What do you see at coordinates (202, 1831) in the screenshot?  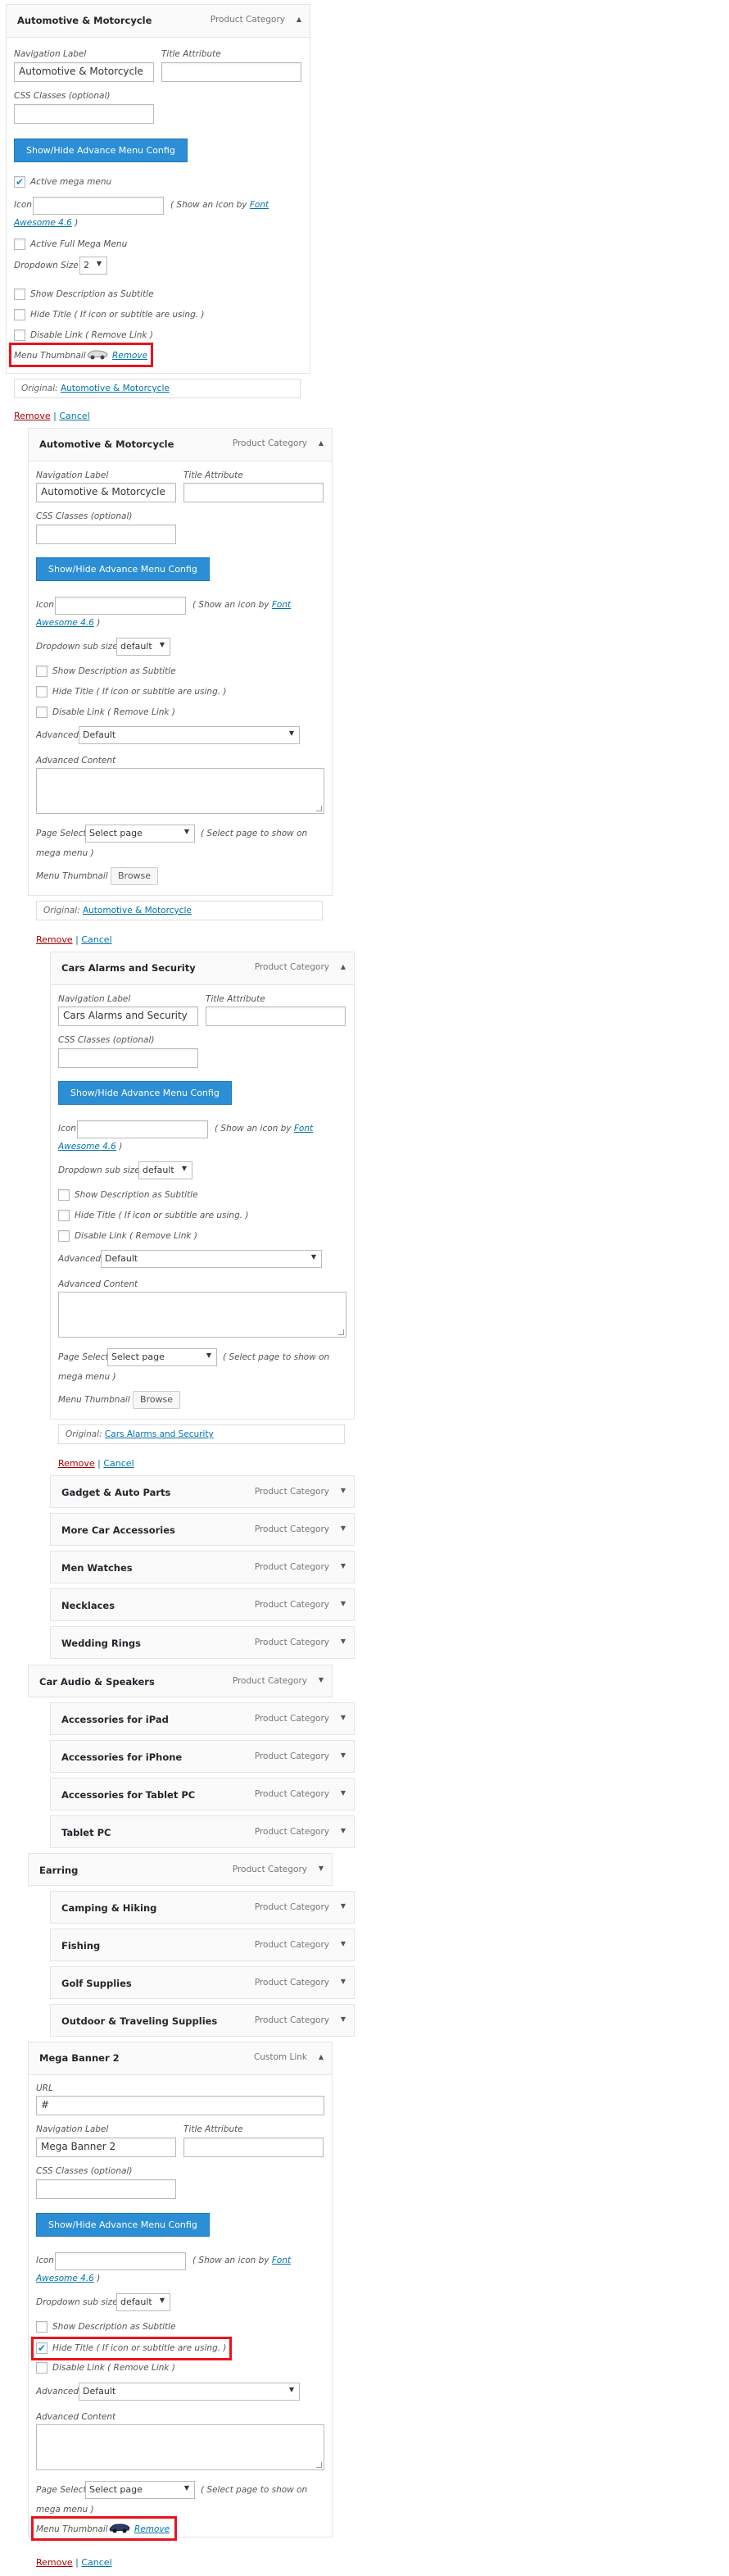 I see `menu-item-collapsed: Tablet PC Product Category ▼` at bounding box center [202, 1831].